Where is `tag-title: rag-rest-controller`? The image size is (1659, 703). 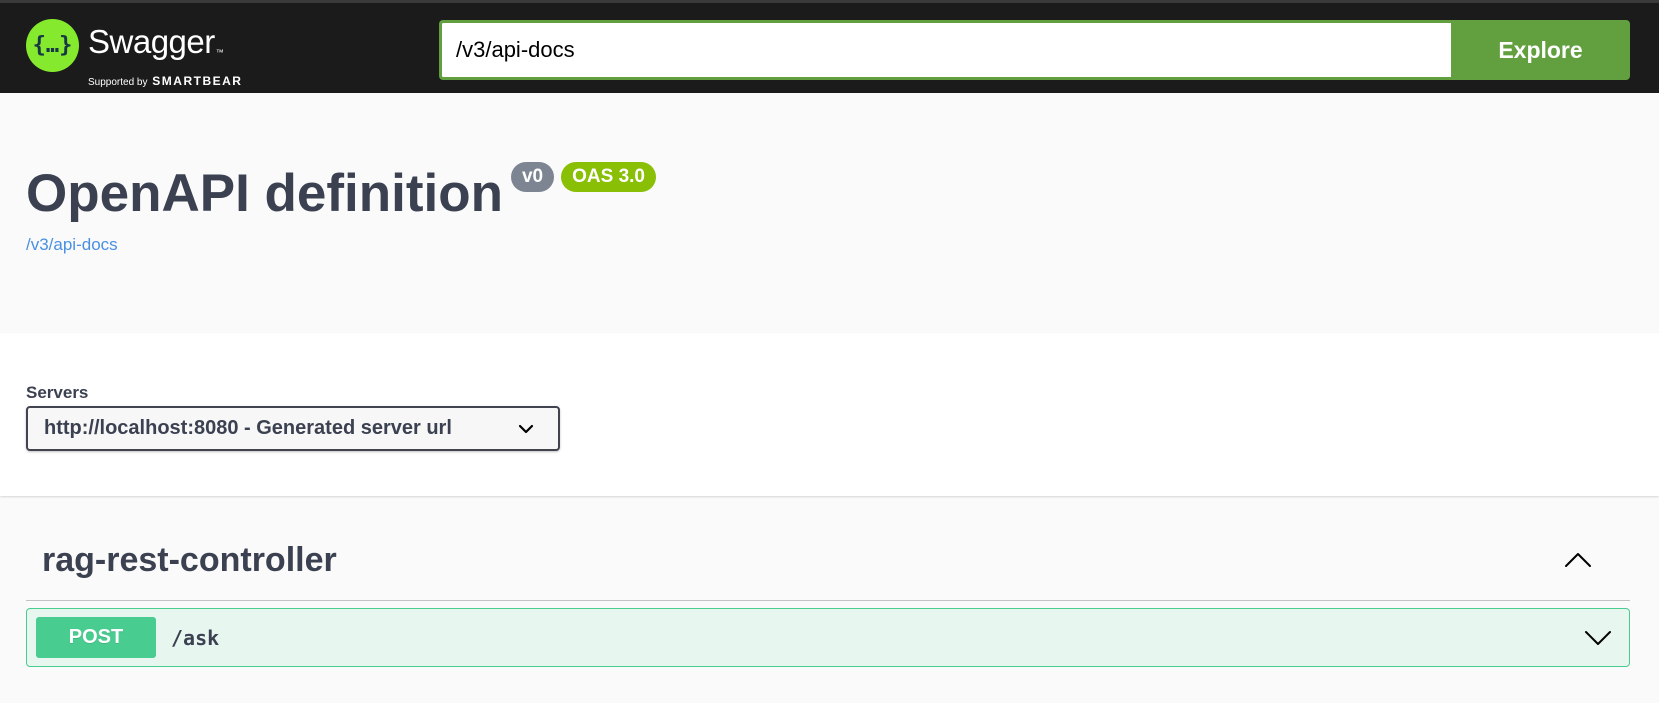
tag-title: rag-rest-controller is located at coordinates (189, 559).